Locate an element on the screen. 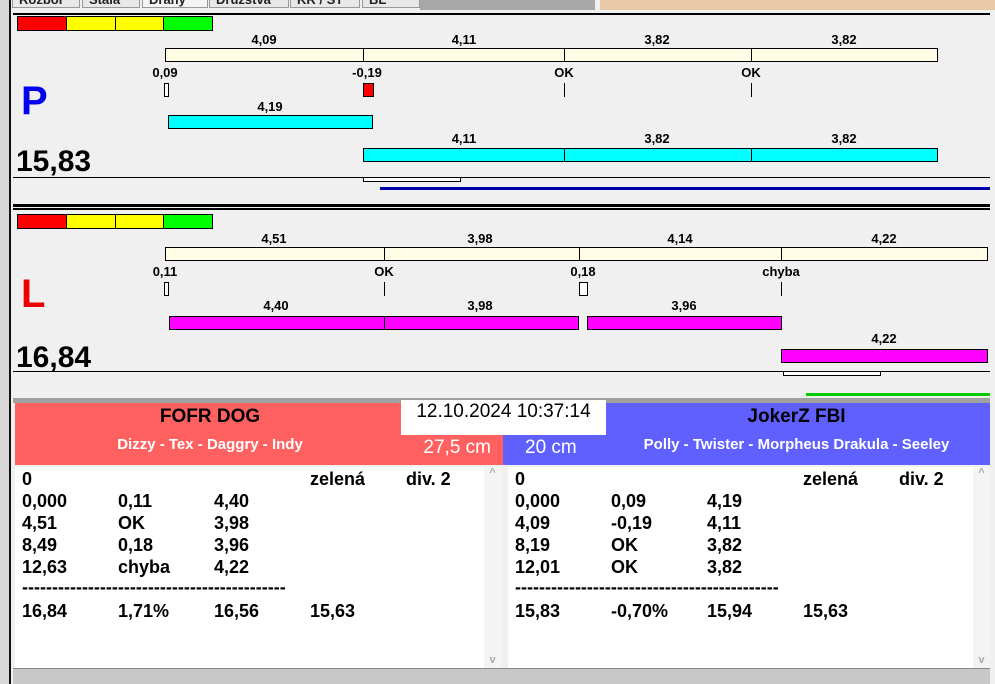 The height and width of the screenshot is (684, 995). list-cell: 0,11 is located at coordinates (135, 501).